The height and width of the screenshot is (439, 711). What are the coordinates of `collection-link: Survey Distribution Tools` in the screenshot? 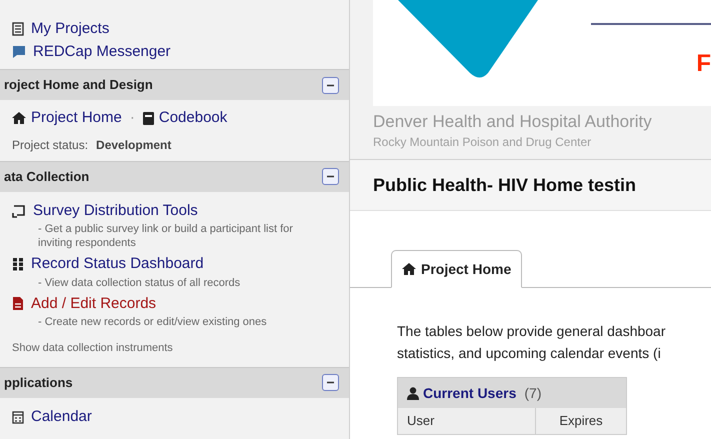 It's located at (180, 211).